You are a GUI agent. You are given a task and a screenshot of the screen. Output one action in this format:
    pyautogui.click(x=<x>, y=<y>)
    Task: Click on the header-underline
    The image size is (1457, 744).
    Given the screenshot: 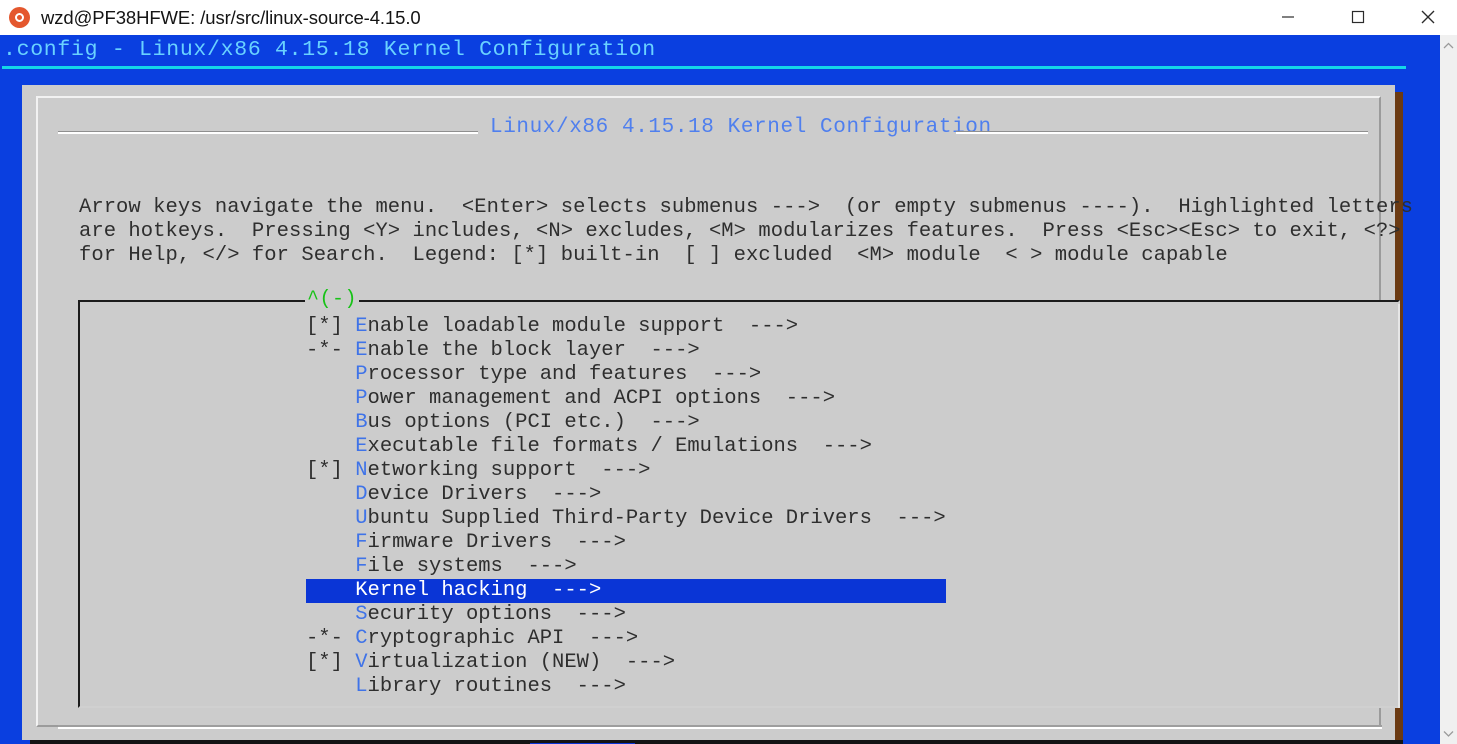 What is the action you would take?
    pyautogui.click(x=704, y=67)
    